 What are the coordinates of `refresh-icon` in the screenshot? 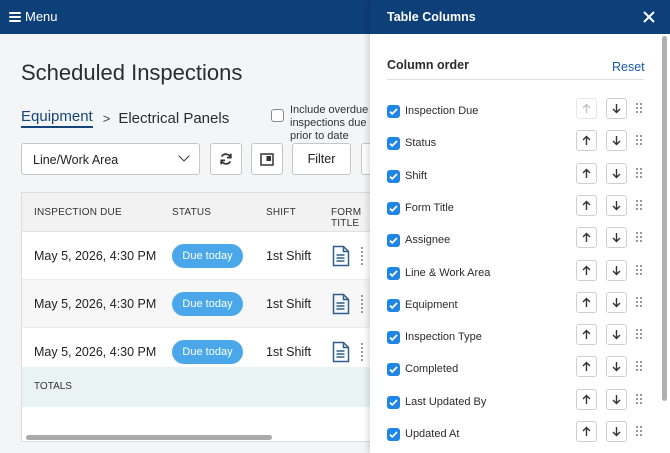 It's located at (226, 159).